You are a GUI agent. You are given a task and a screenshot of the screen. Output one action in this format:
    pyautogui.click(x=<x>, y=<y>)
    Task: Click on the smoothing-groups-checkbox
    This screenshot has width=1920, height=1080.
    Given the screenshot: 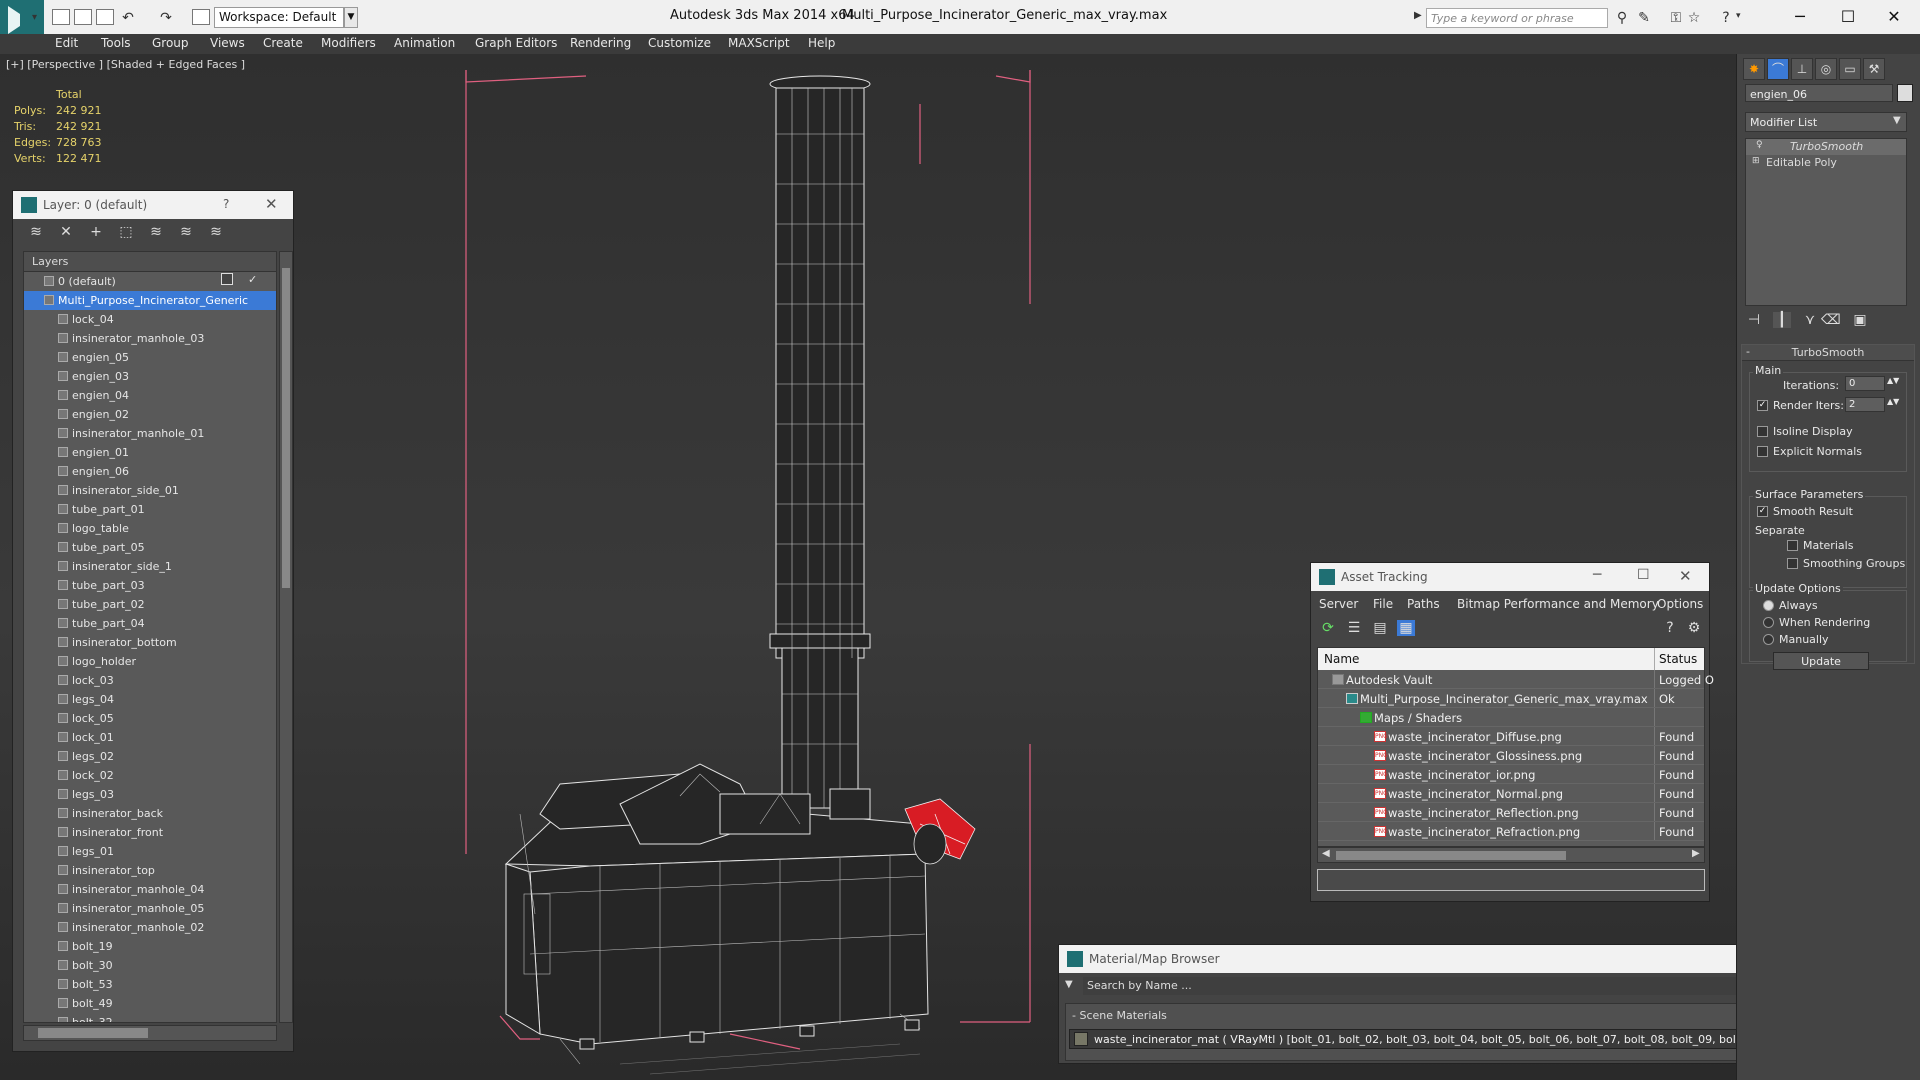 What is the action you would take?
    pyautogui.click(x=1792, y=563)
    